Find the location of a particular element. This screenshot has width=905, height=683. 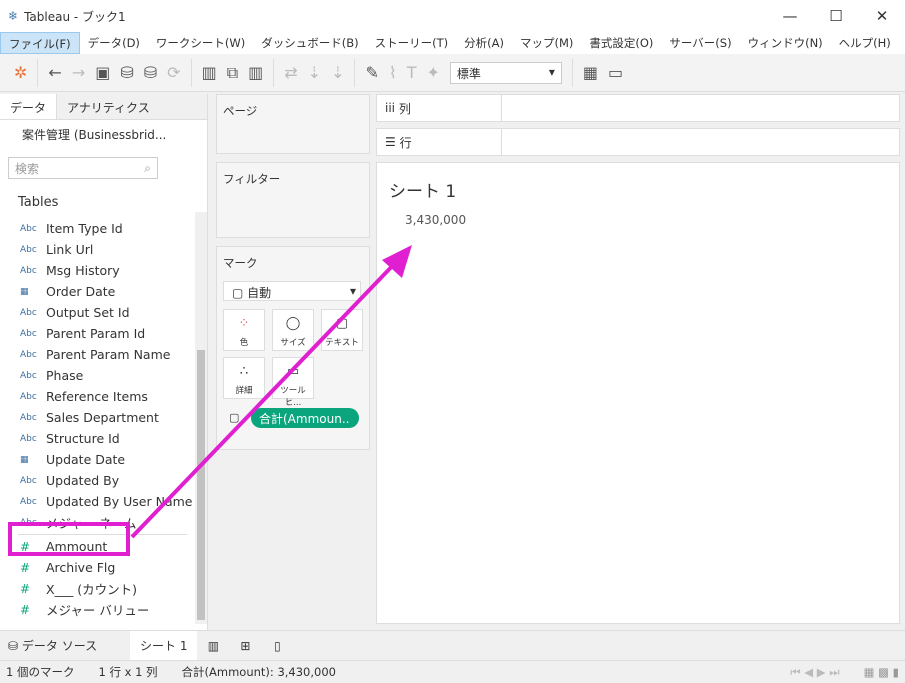

new-dashboard-tab-icon: ⊞ is located at coordinates (245, 646).